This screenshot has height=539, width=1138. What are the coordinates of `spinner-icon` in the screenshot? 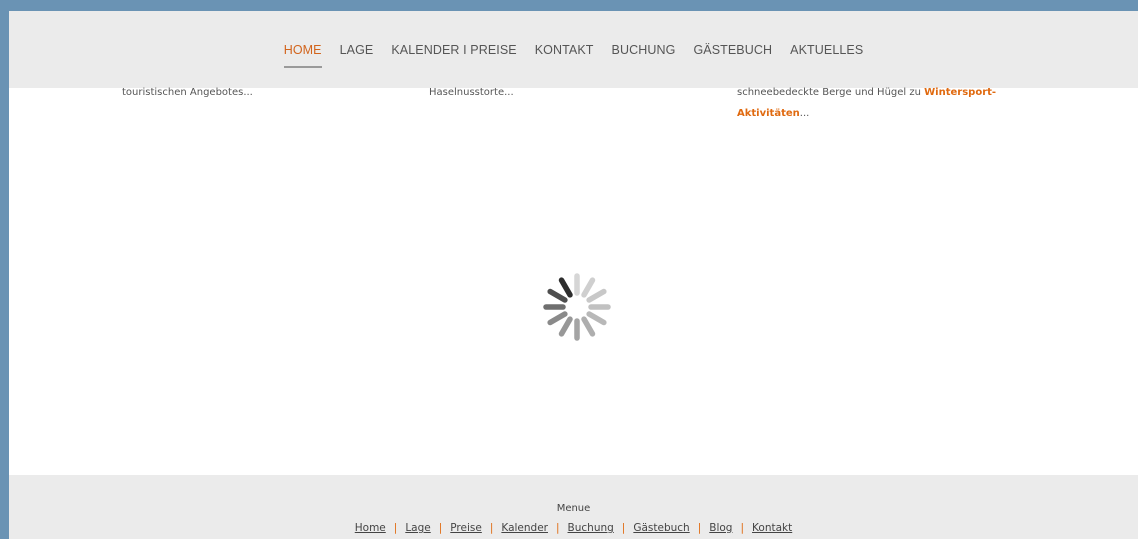 It's located at (577, 307).